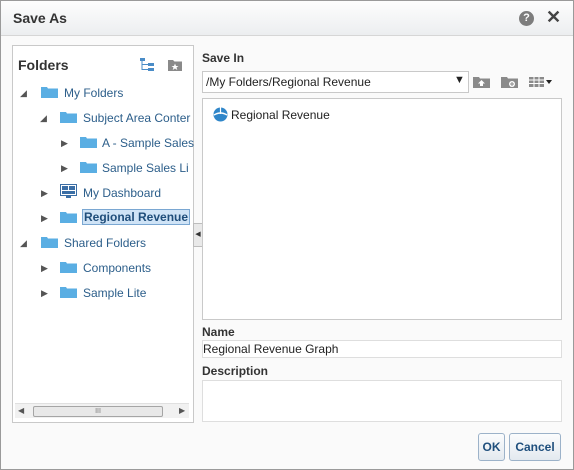 The image size is (574, 470). What do you see at coordinates (491, 447) in the screenshot?
I see `ok-button: OK` at bounding box center [491, 447].